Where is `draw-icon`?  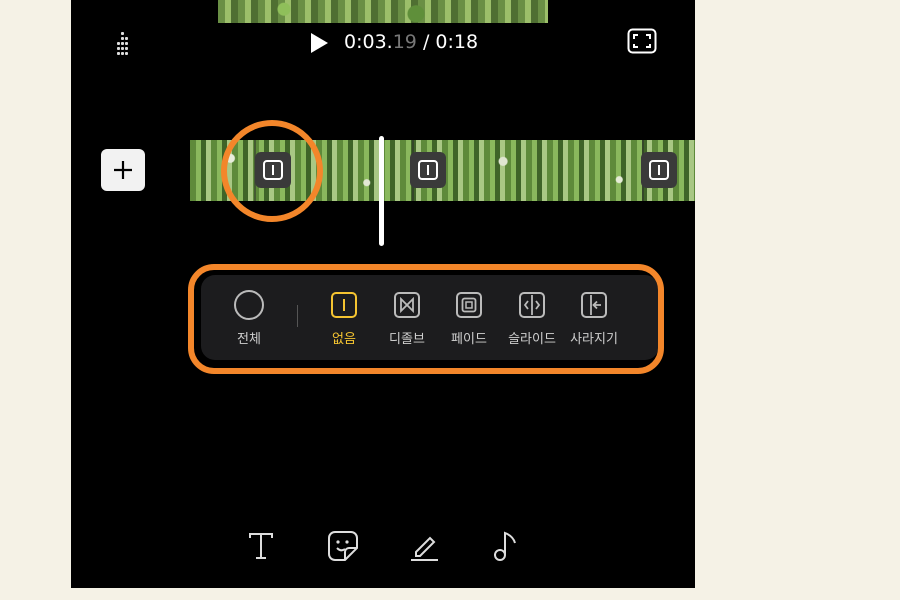
draw-icon is located at coordinates (424, 548).